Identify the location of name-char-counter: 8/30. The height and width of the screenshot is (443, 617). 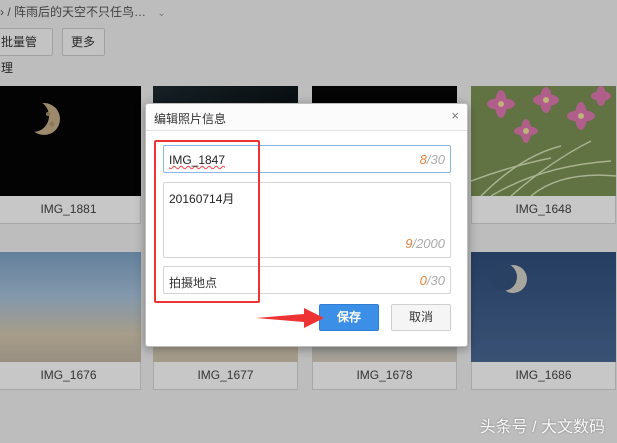
(432, 159).